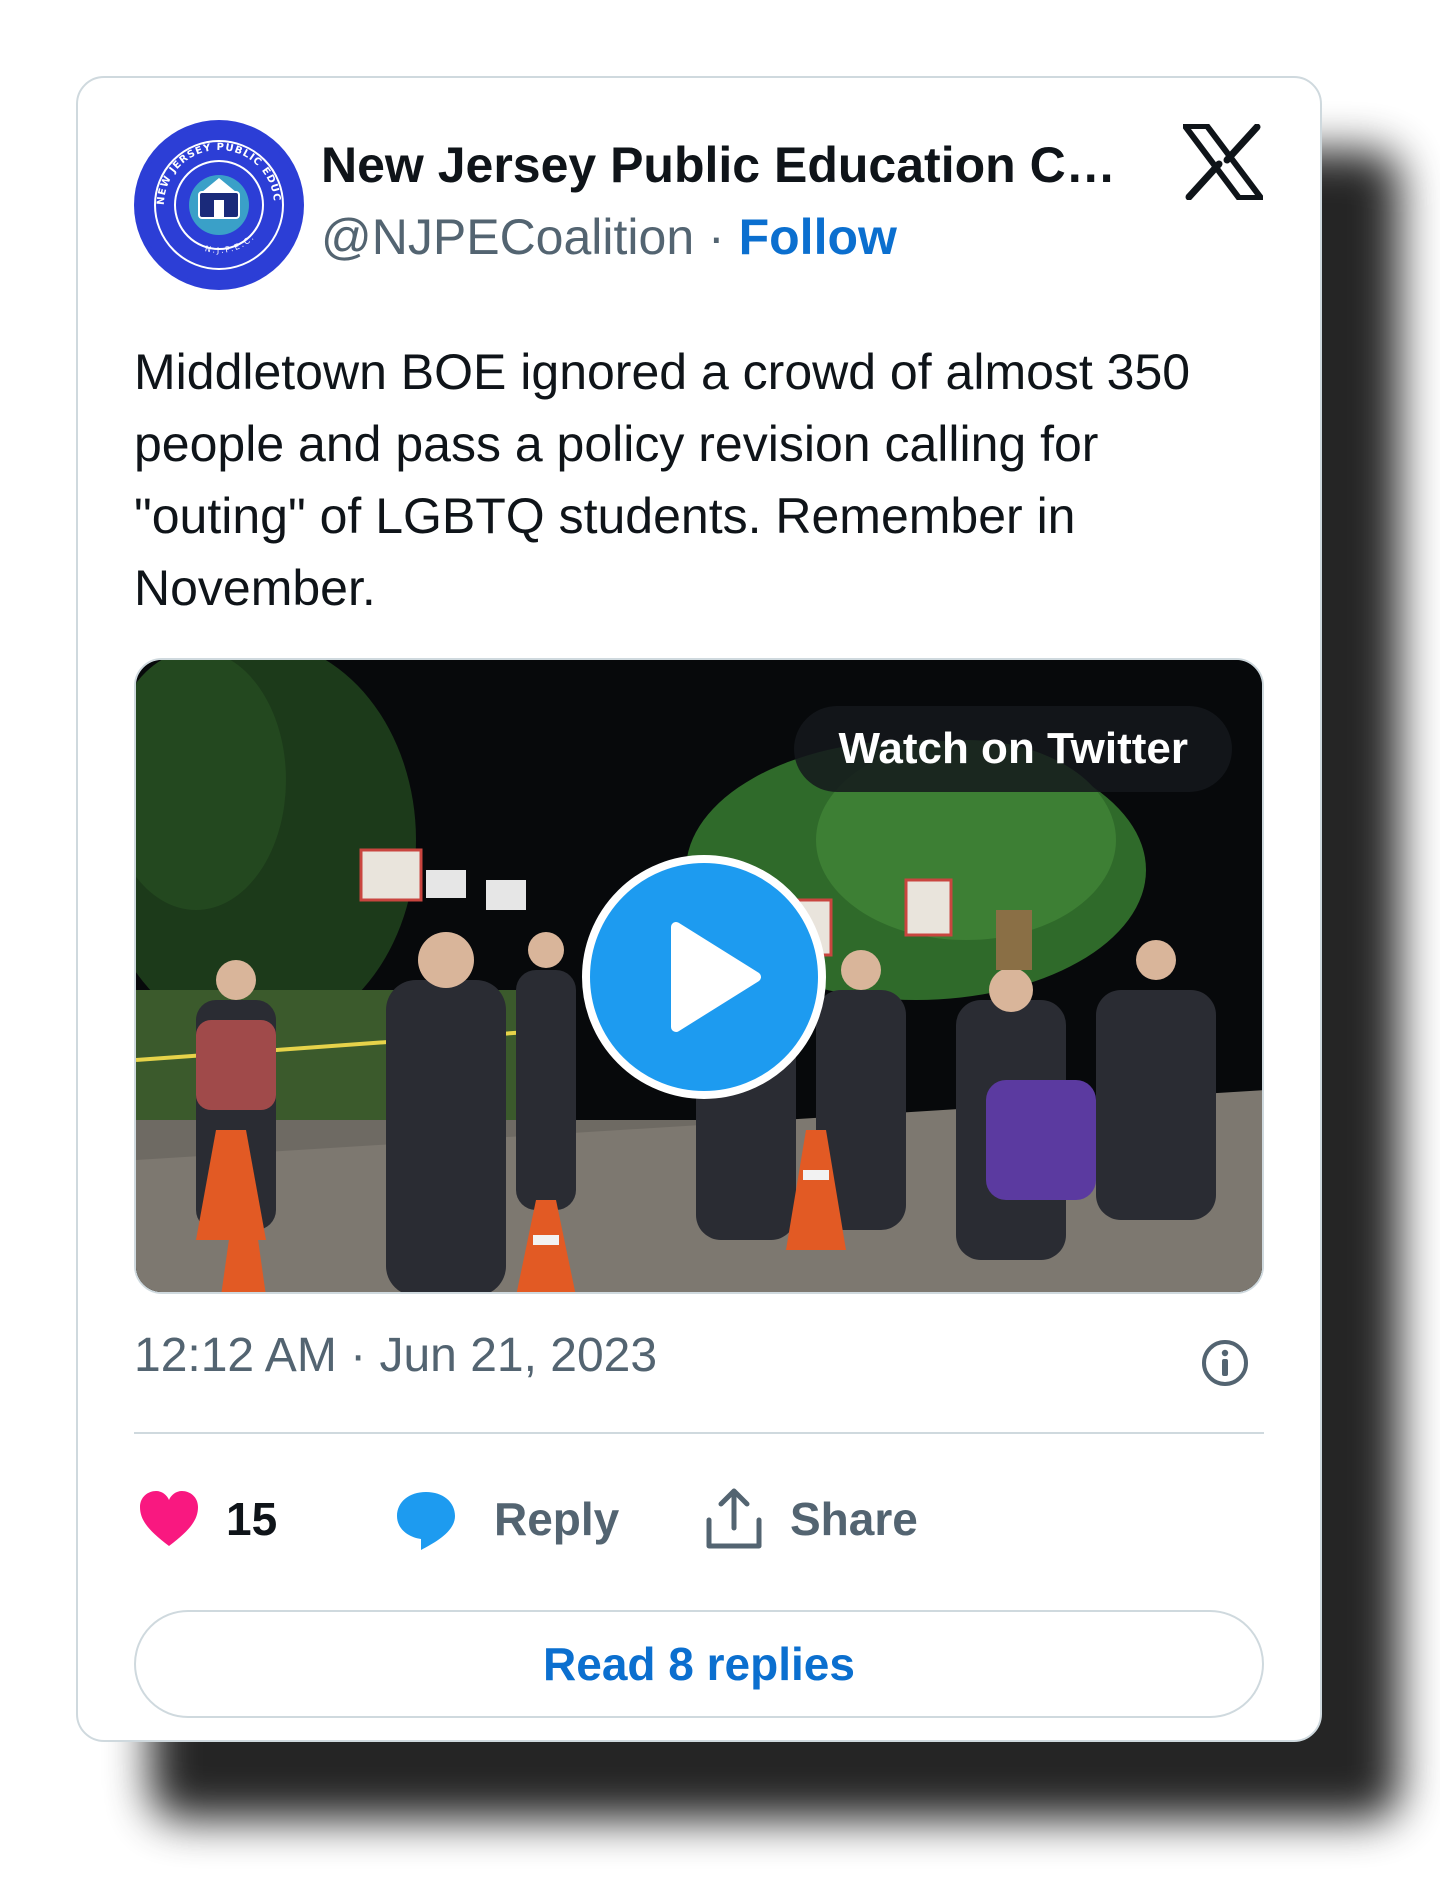  I want to click on share-button: Share, so click(834, 1520).